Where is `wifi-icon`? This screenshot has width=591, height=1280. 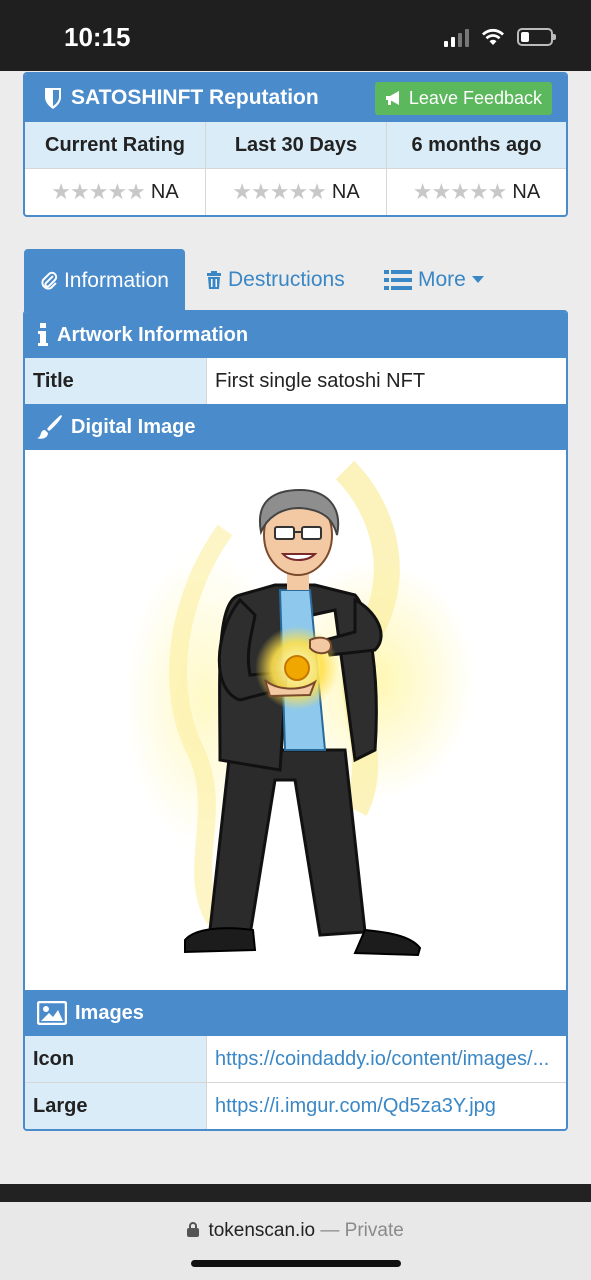
wifi-icon is located at coordinates (493, 36).